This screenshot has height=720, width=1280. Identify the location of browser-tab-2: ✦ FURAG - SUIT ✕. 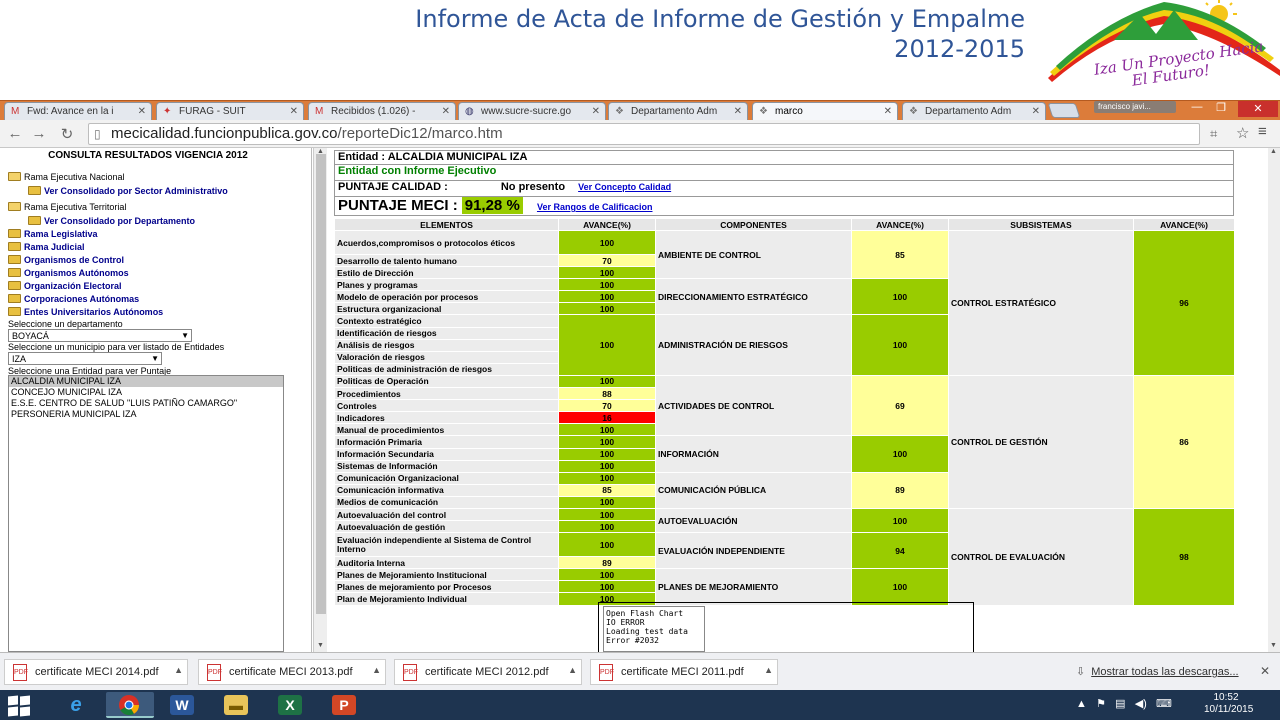
(230, 111).